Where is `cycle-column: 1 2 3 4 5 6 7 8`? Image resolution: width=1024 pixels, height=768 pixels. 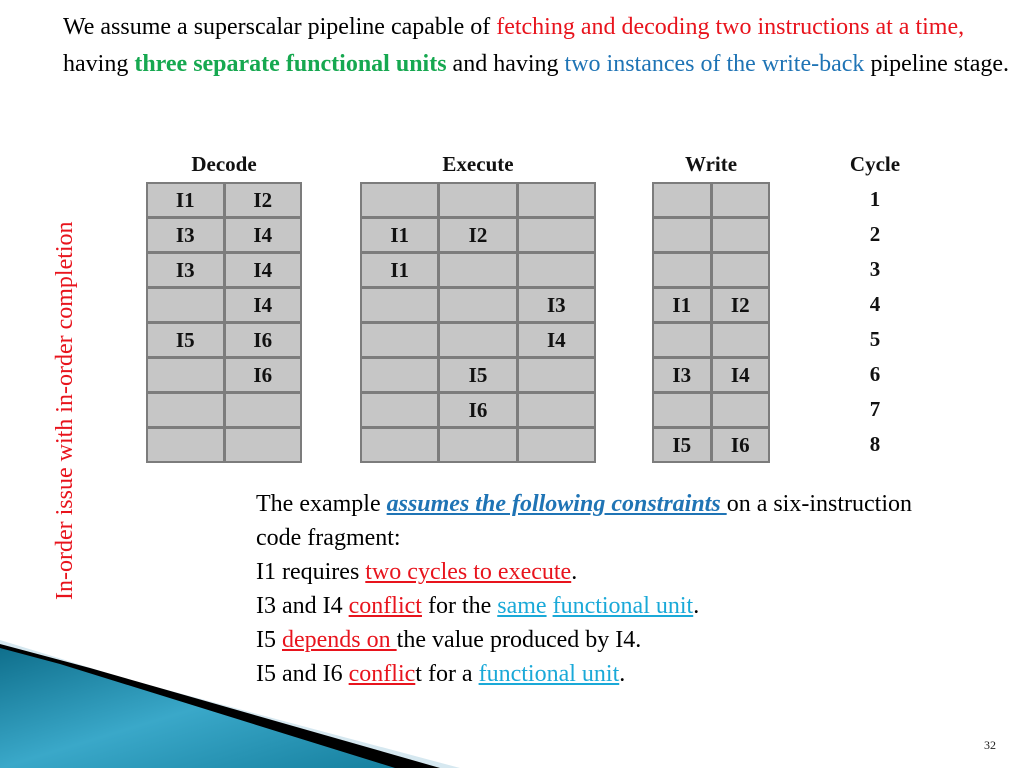
cycle-column: 1 2 3 4 5 6 7 8 is located at coordinates (875, 322).